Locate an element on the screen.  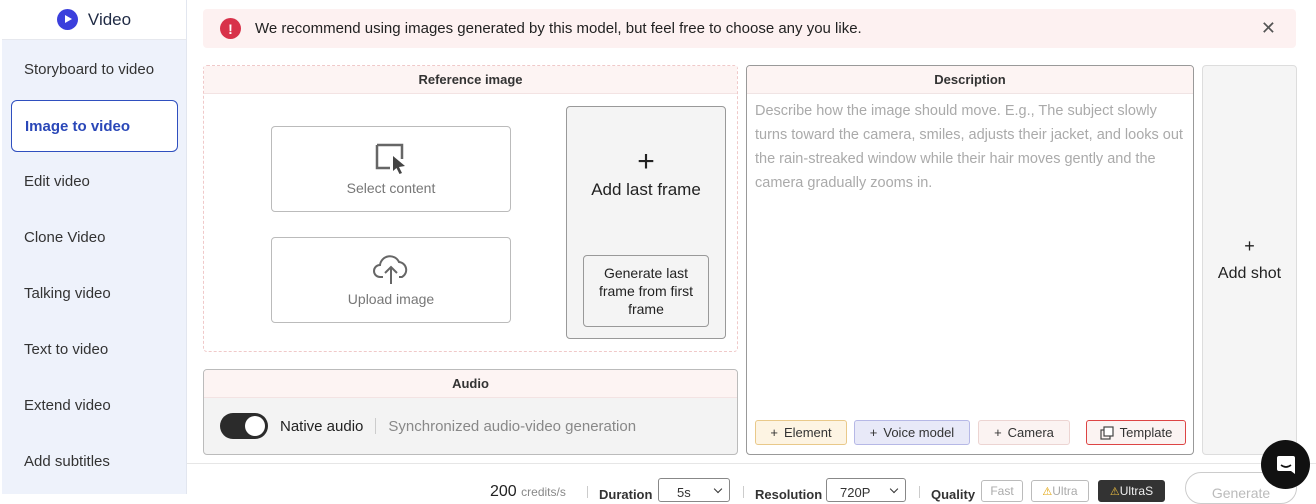
template-icon is located at coordinates (1107, 432).